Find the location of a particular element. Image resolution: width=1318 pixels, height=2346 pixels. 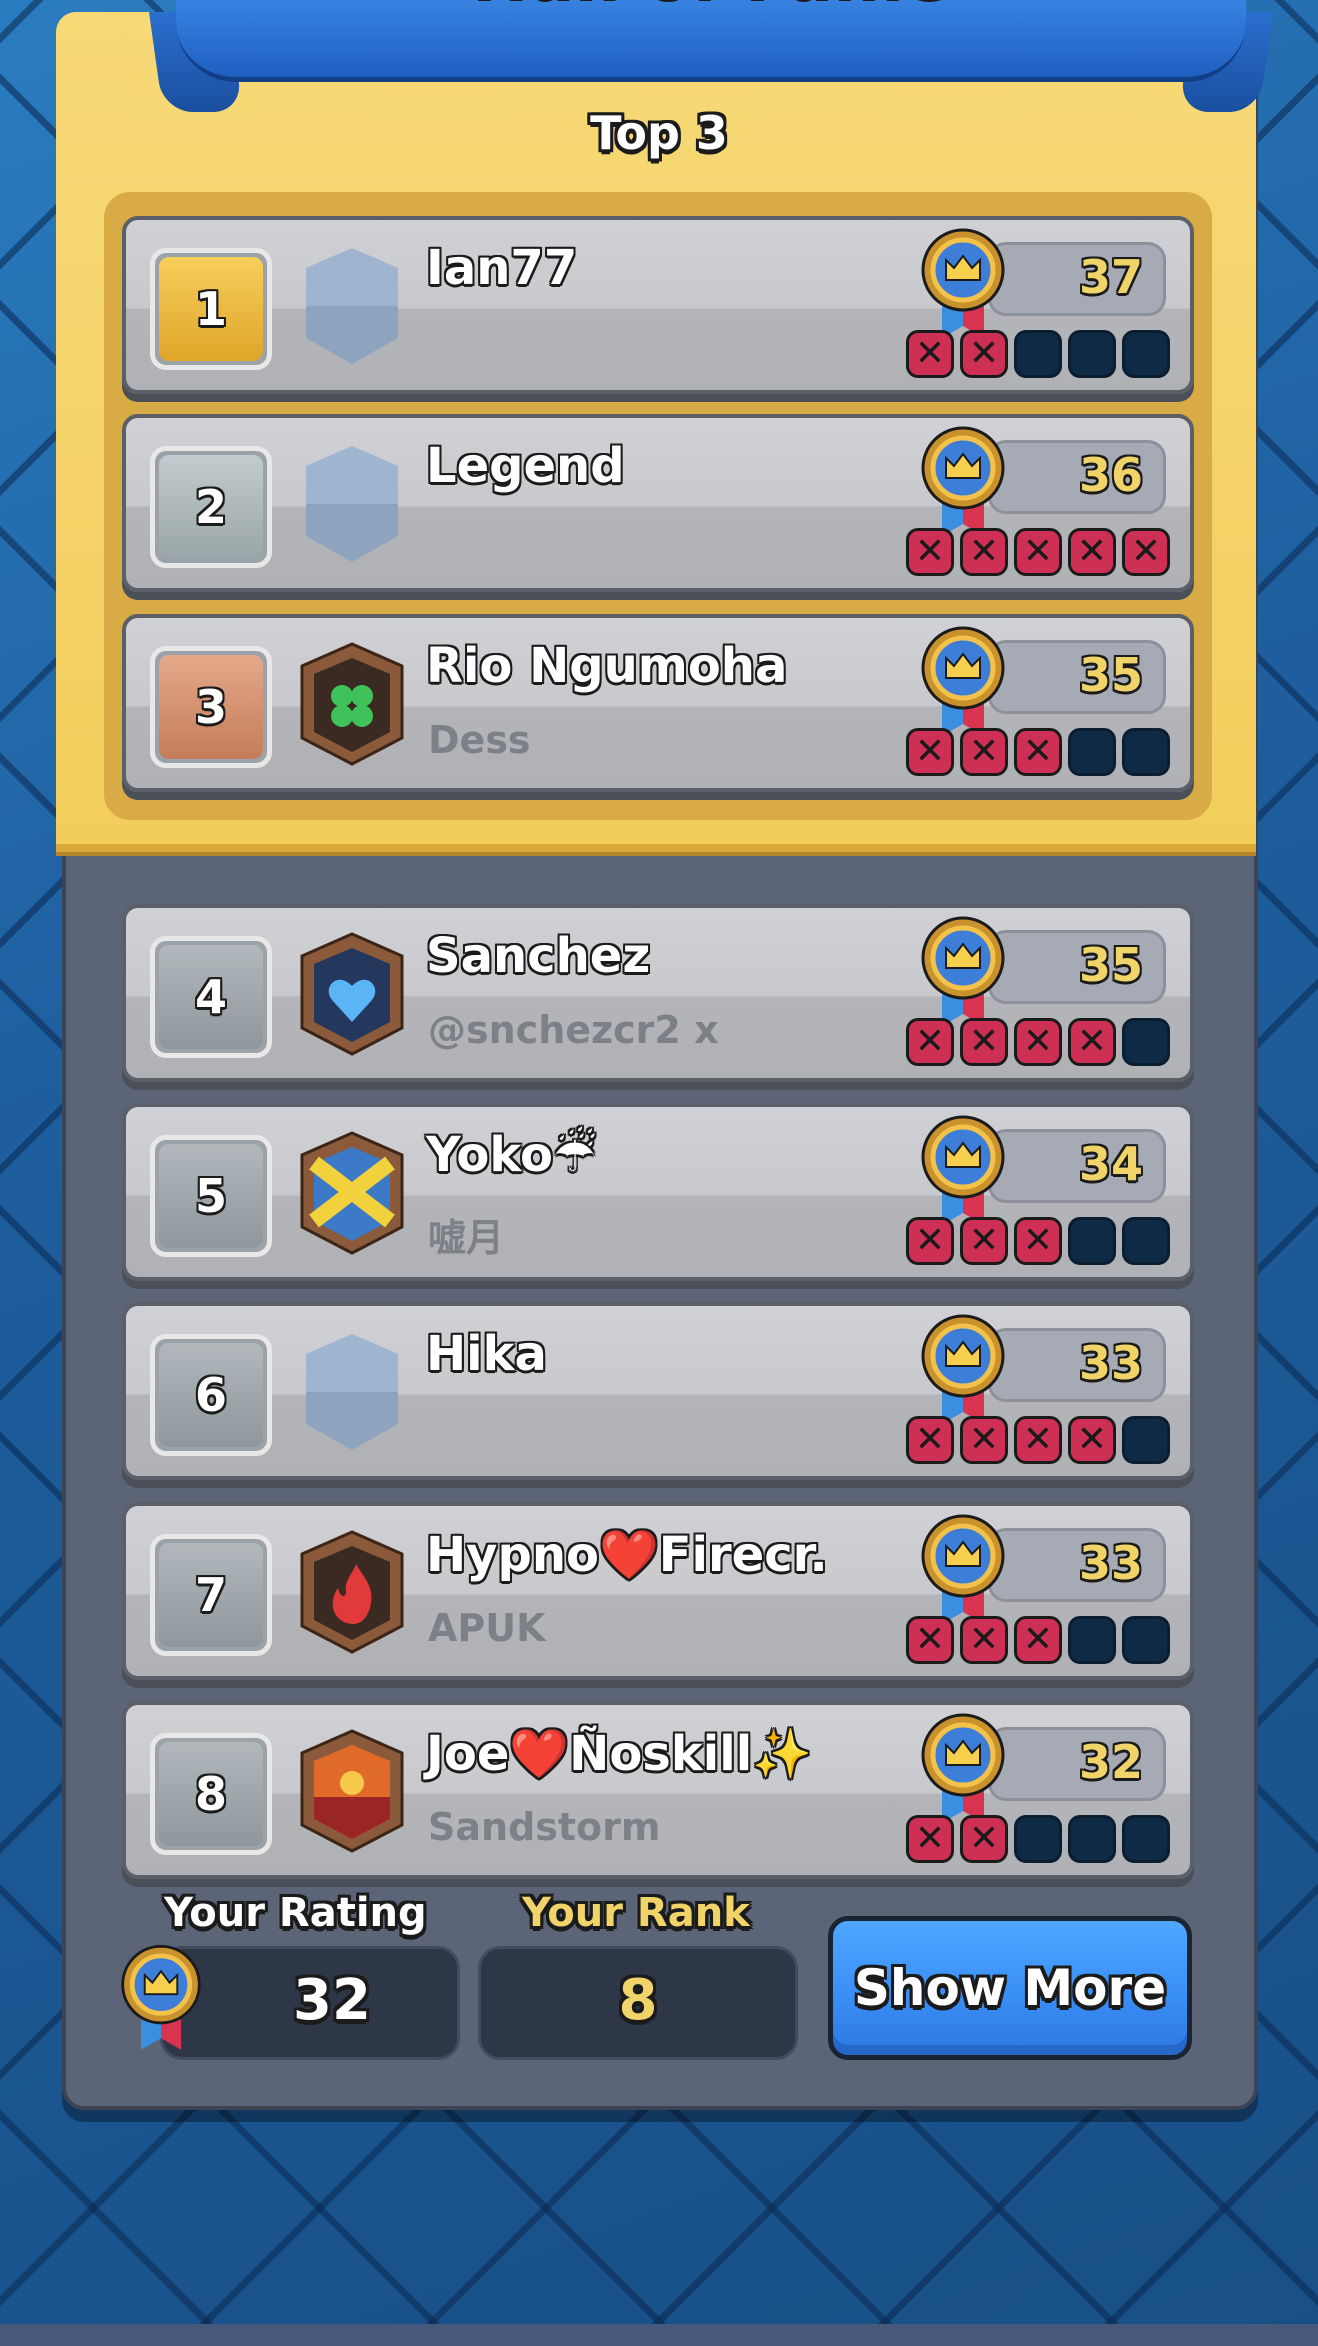

player-name: Sanchez is located at coordinates (538, 956).